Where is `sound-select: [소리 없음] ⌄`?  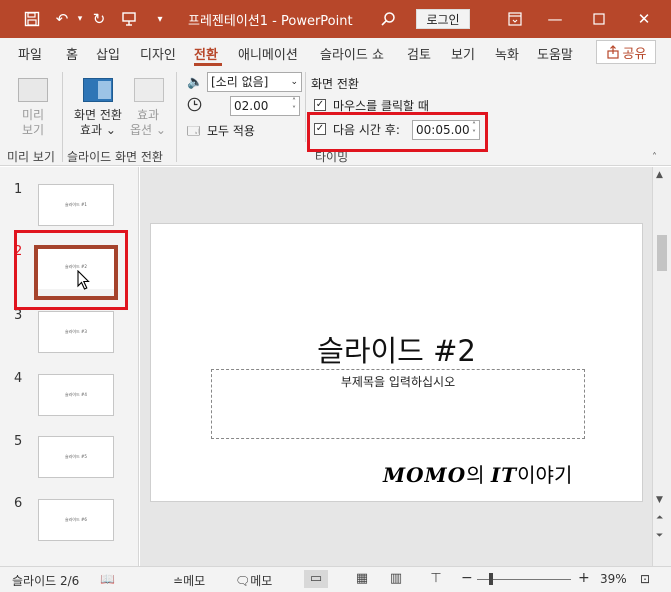 sound-select: [소리 없음] ⌄ is located at coordinates (254, 82).